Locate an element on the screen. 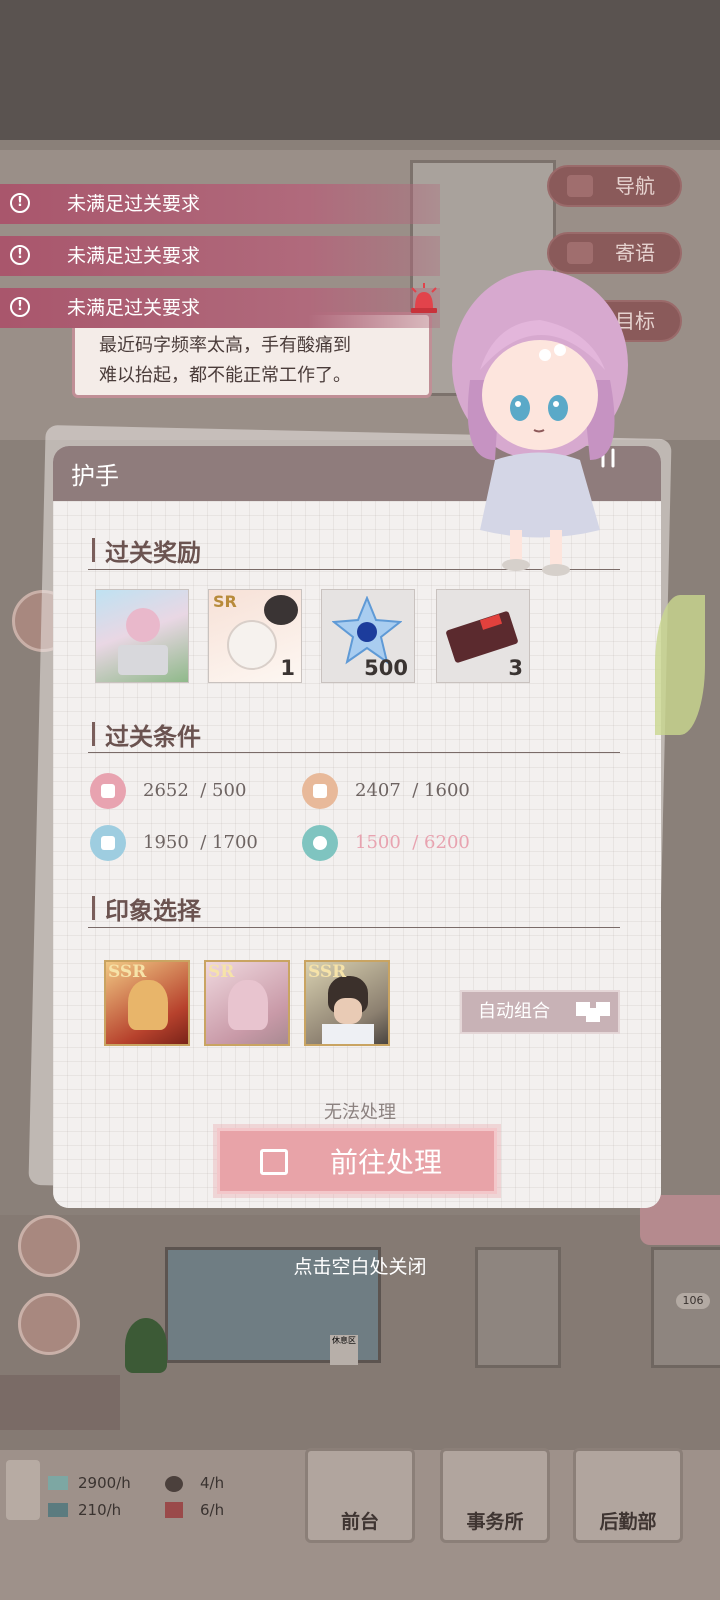 The image size is (720, 1600). money-icon is located at coordinates (58, 1483).